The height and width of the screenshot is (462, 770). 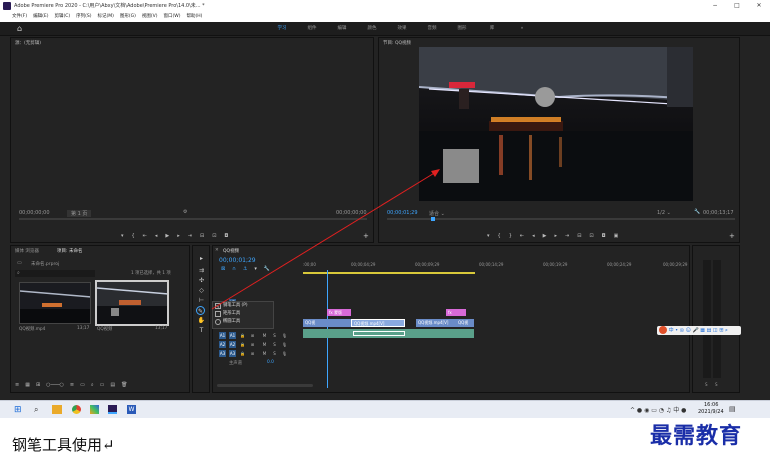 I want to click on ime-tools-icon: 中 • ◎ ☺ 🎤 ▦ ▤ ◫ ⊞ ⌕, so click(x=698, y=330).